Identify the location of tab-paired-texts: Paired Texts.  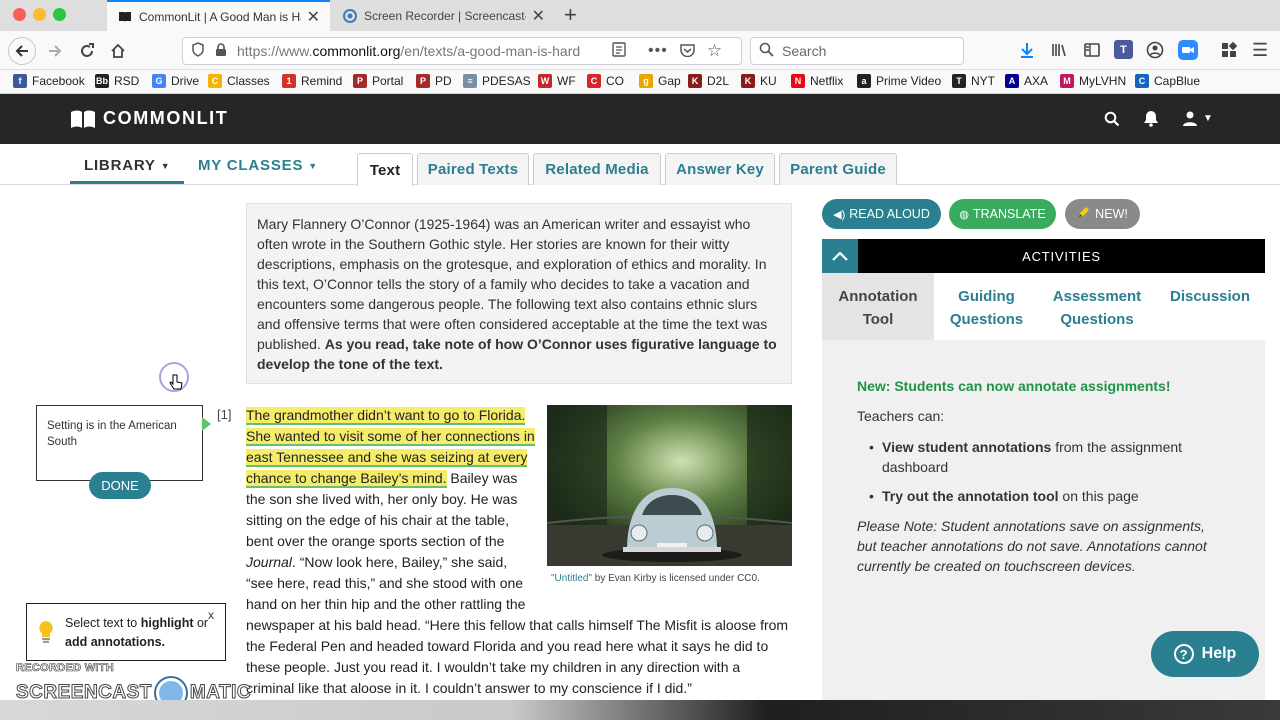
(473, 169).